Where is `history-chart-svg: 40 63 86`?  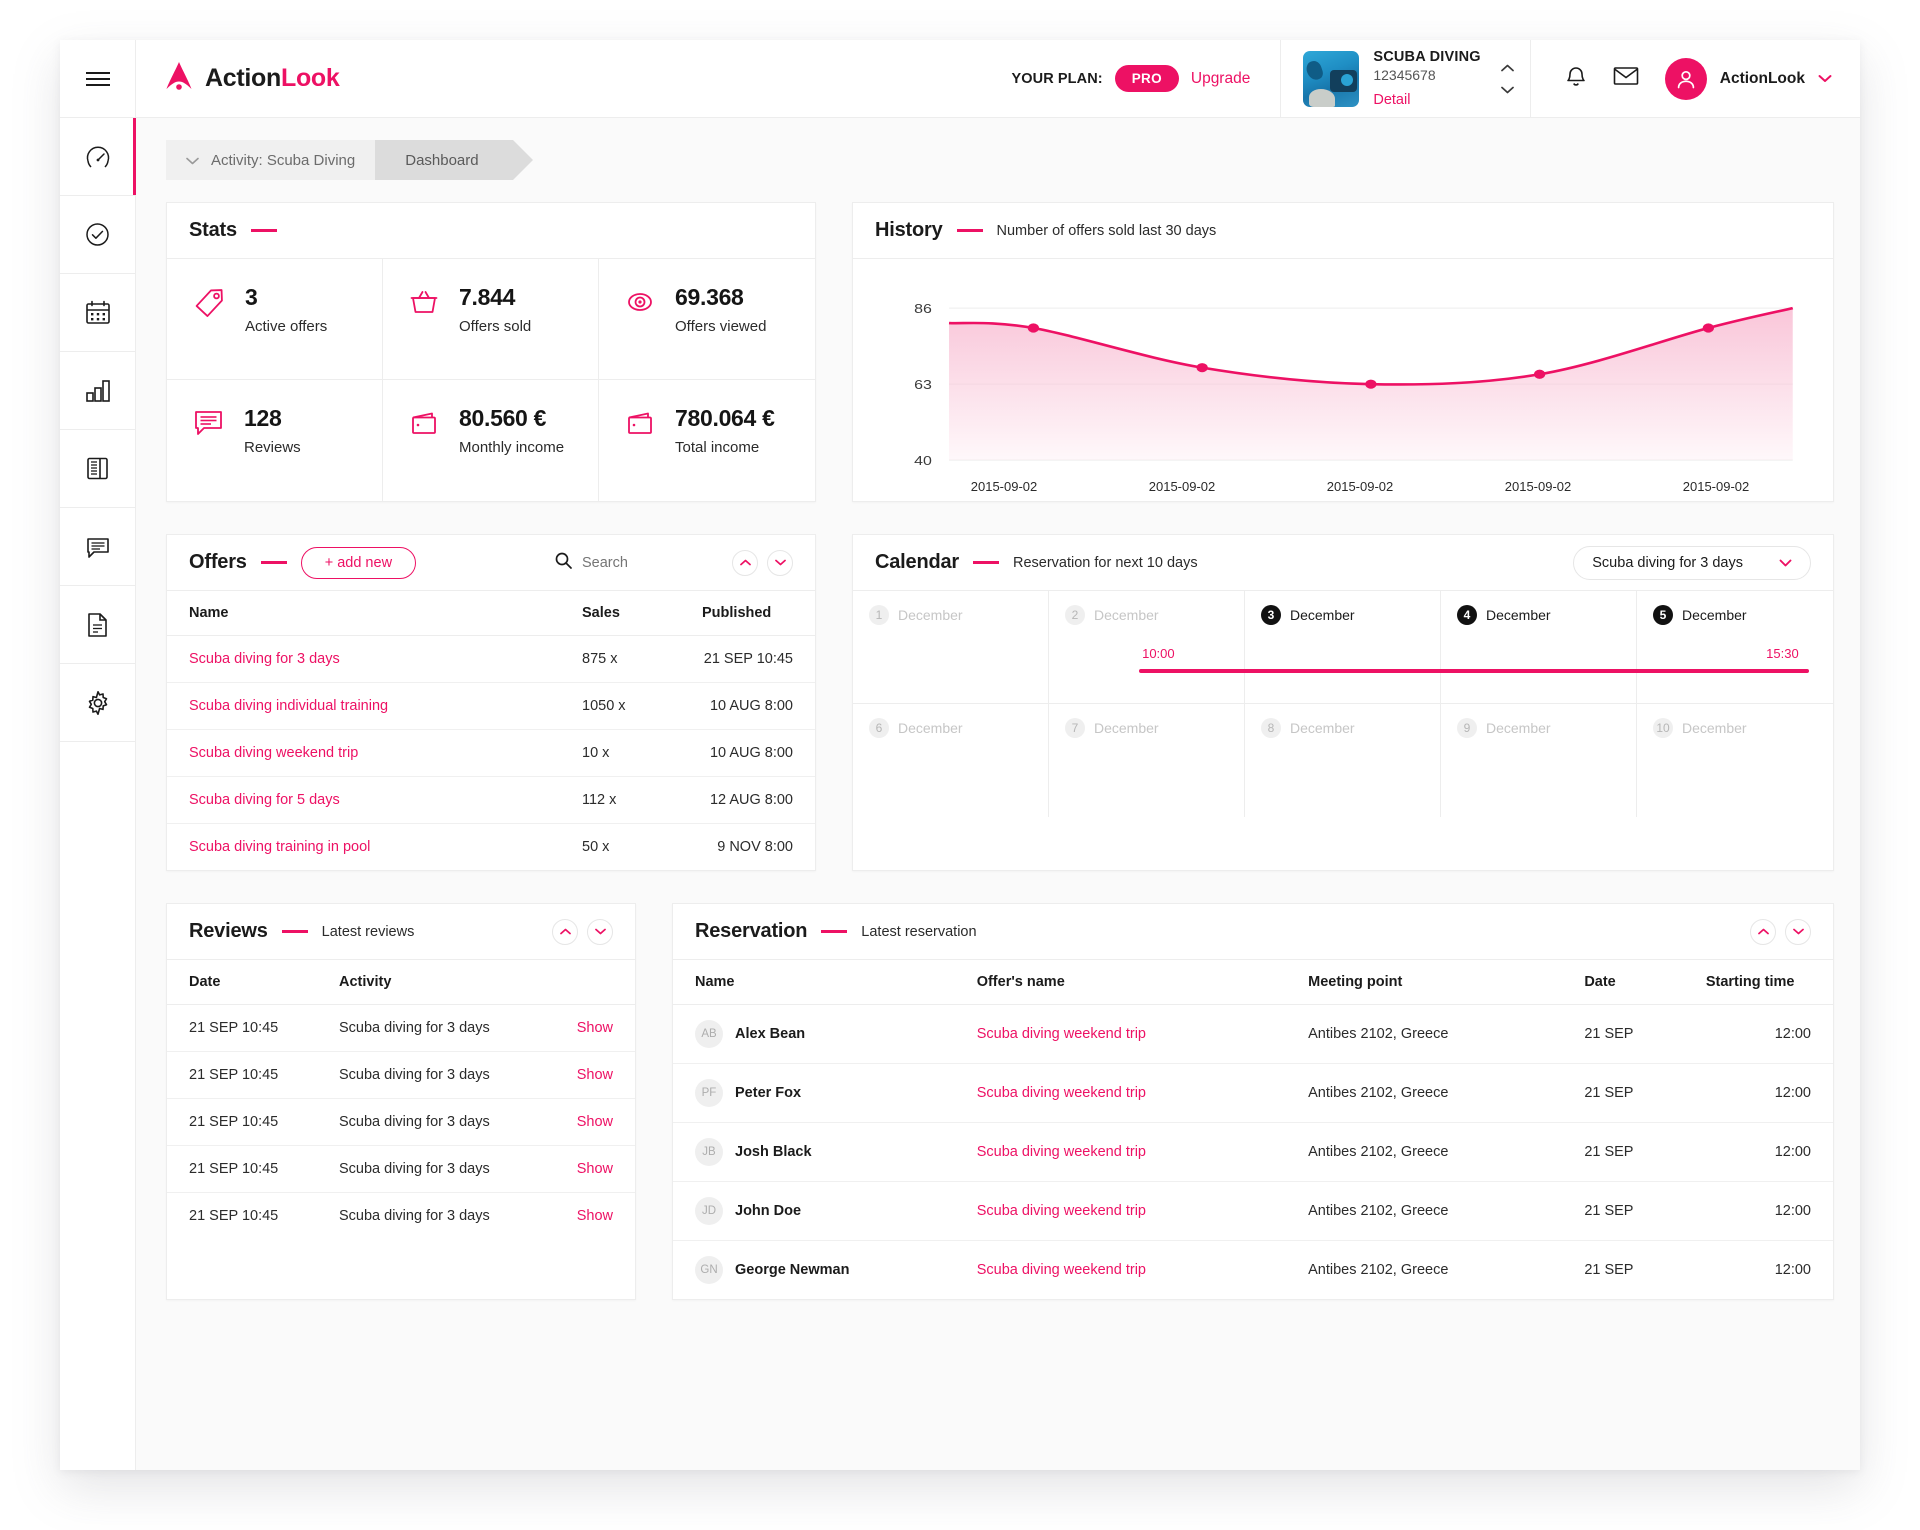
history-chart-svg: 40 63 86 is located at coordinates (1354, 385).